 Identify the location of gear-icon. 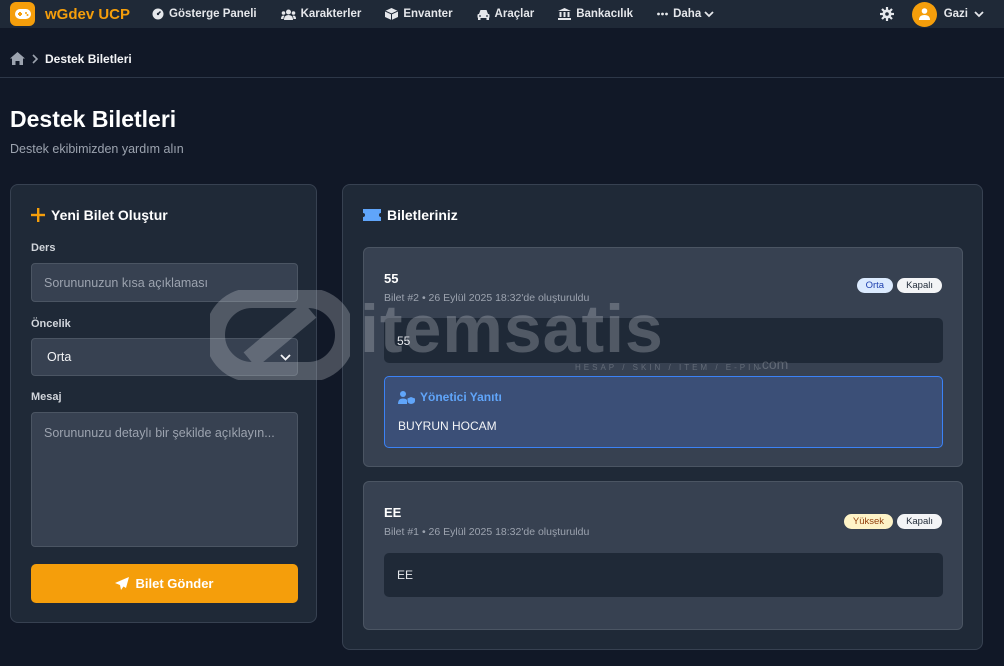
(886, 14).